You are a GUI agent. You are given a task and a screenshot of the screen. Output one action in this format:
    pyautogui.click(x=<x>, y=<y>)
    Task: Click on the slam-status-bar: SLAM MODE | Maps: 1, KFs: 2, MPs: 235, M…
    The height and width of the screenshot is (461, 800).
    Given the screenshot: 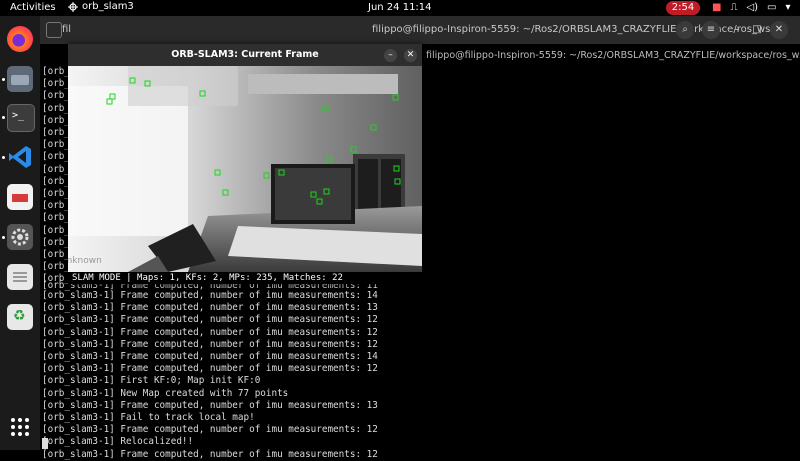 What is the action you would take?
    pyautogui.click(x=247, y=278)
    